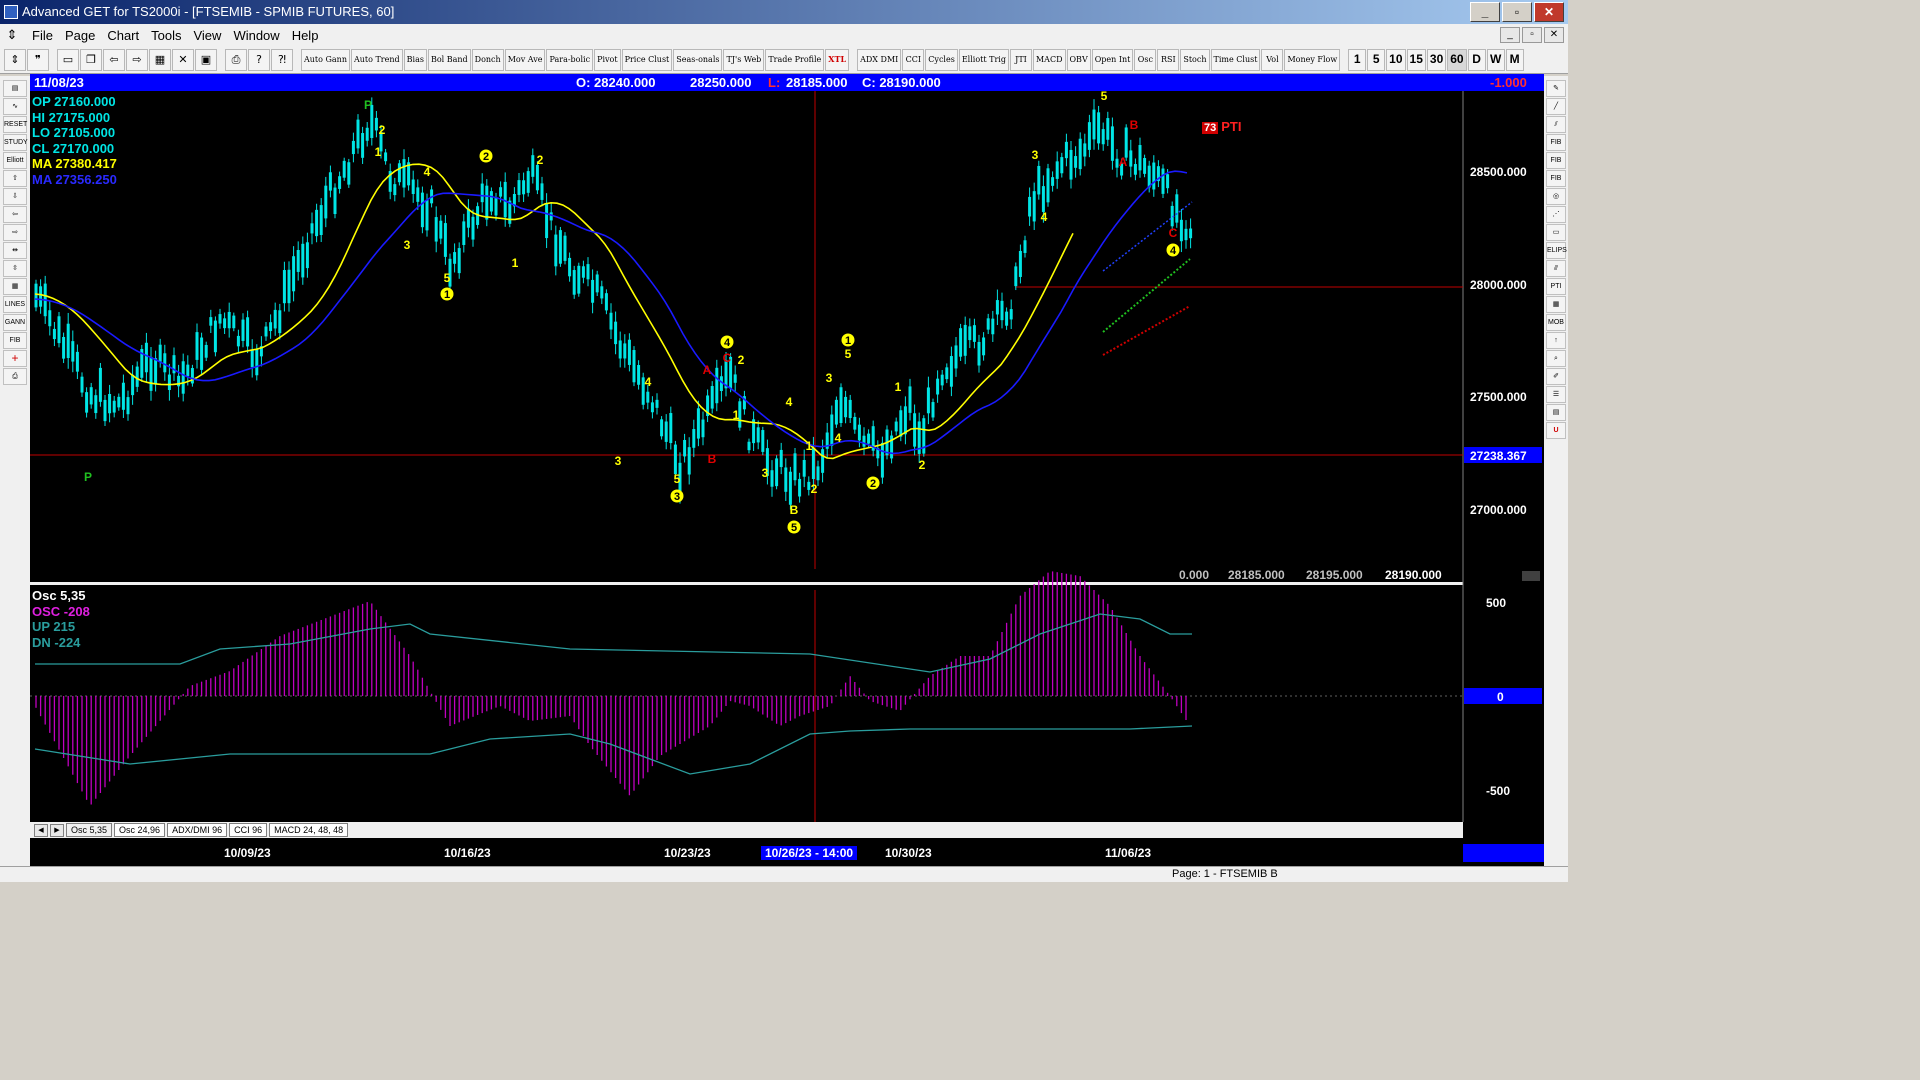 The width and height of the screenshot is (1920, 1080). What do you see at coordinates (1556, 430) in the screenshot?
I see `magnet-icon: U` at bounding box center [1556, 430].